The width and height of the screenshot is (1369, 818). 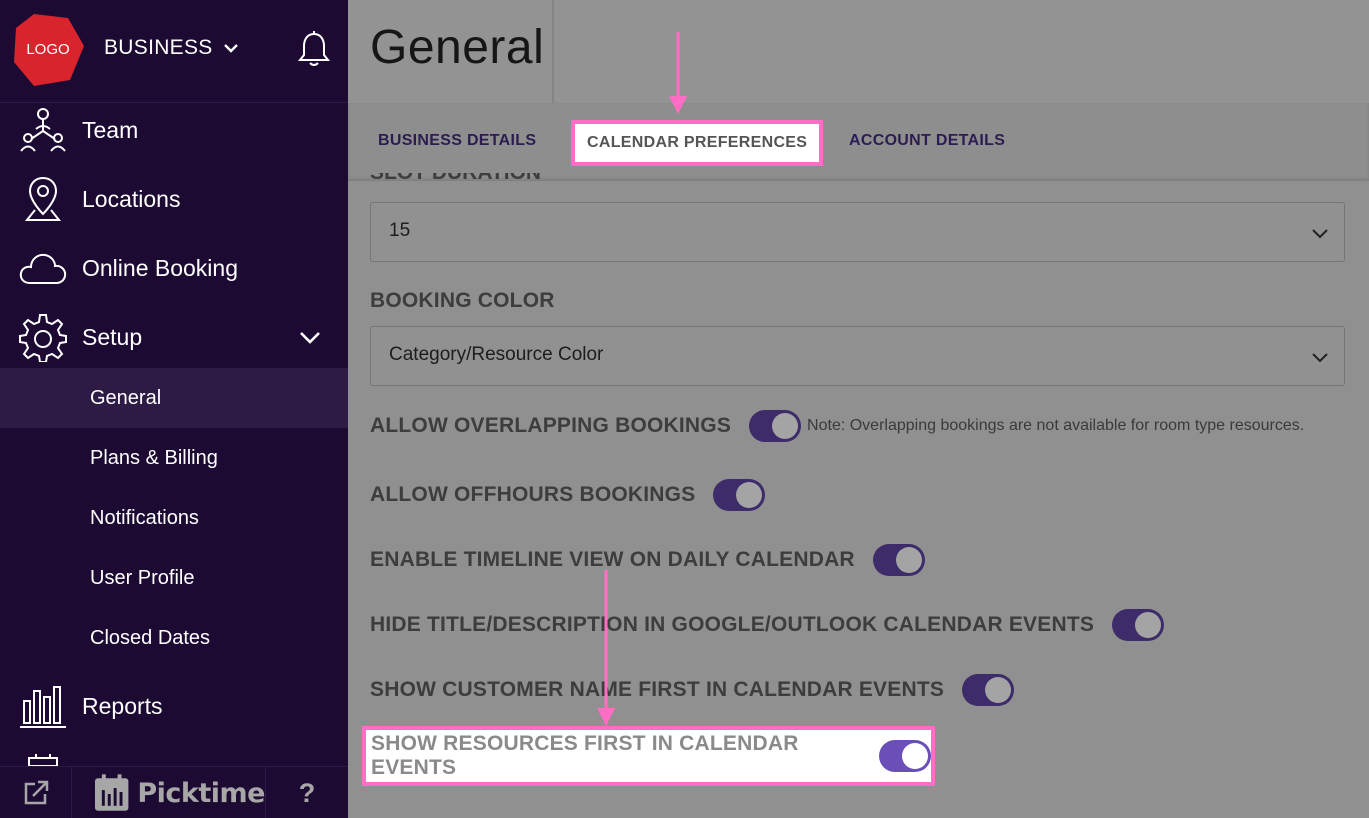 I want to click on annotation-arrow-toggle, so click(x=606, y=648).